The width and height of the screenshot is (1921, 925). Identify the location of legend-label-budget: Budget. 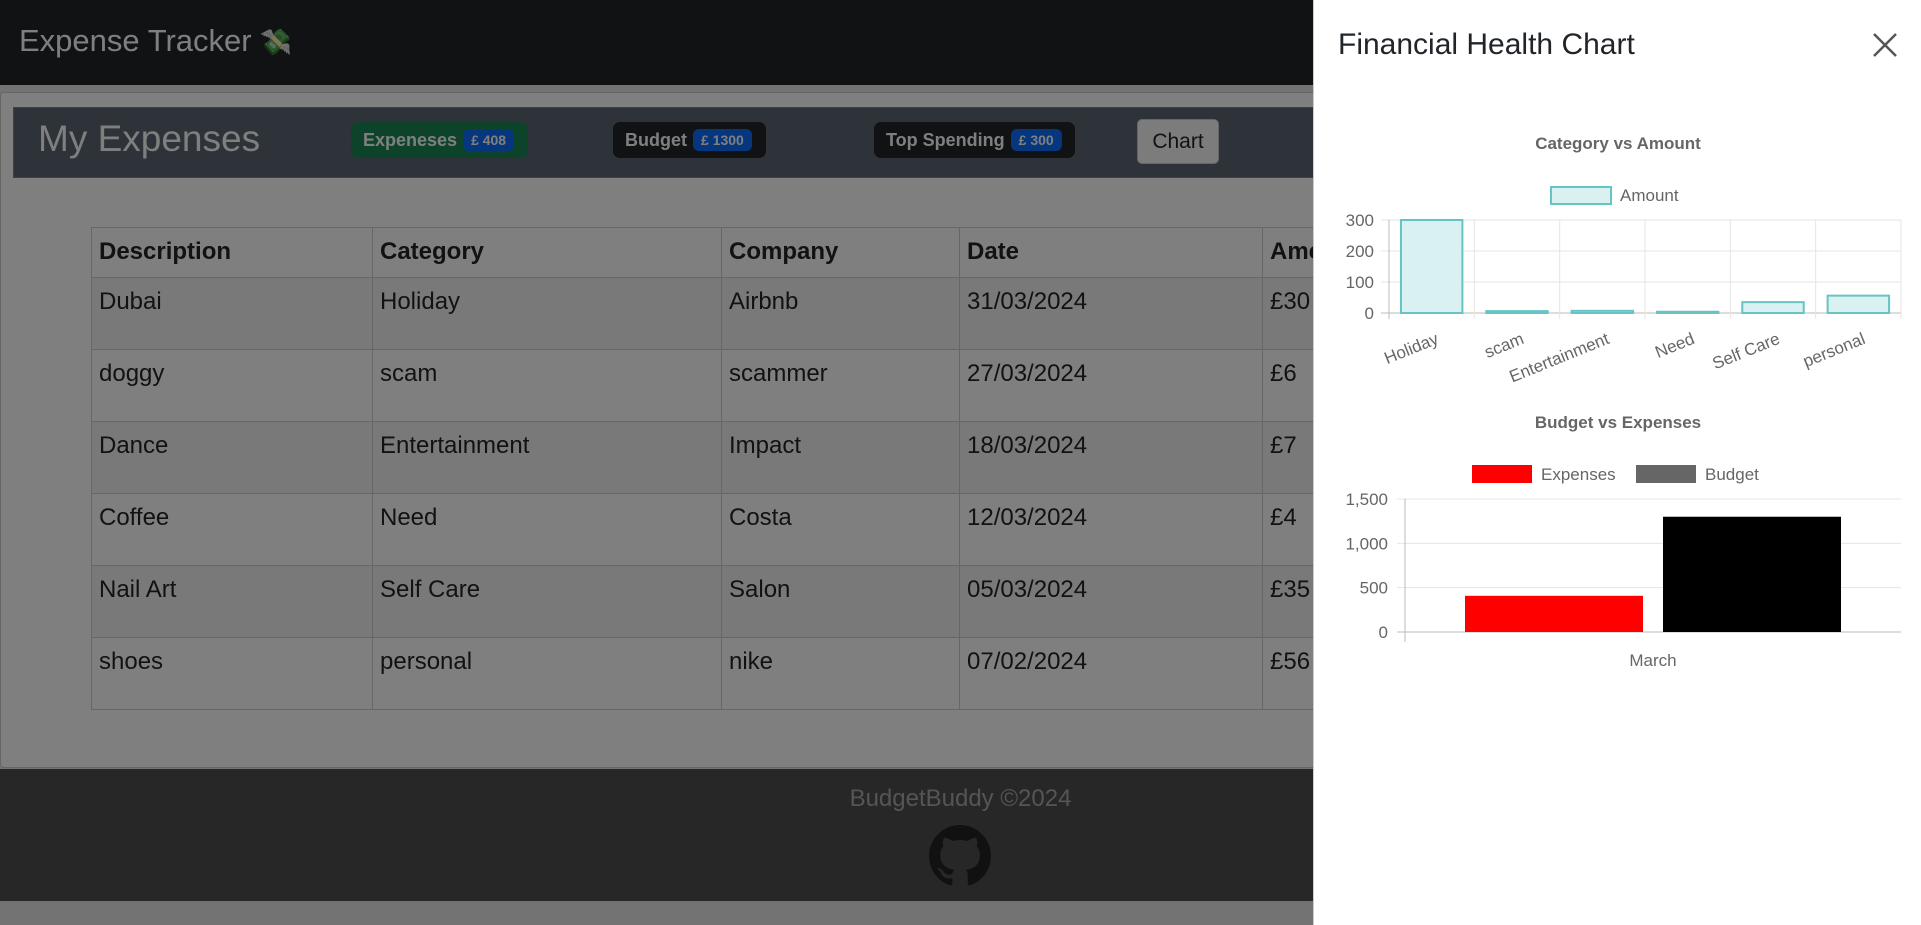
(1732, 474).